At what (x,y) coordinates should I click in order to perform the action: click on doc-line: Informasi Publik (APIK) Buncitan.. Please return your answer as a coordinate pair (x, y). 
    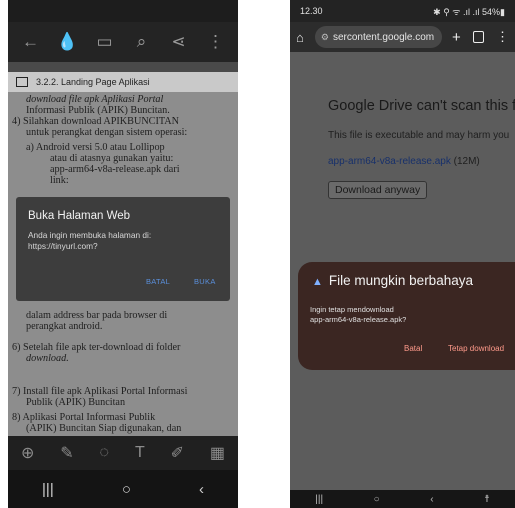
    Looking at the image, I should click on (98, 110).